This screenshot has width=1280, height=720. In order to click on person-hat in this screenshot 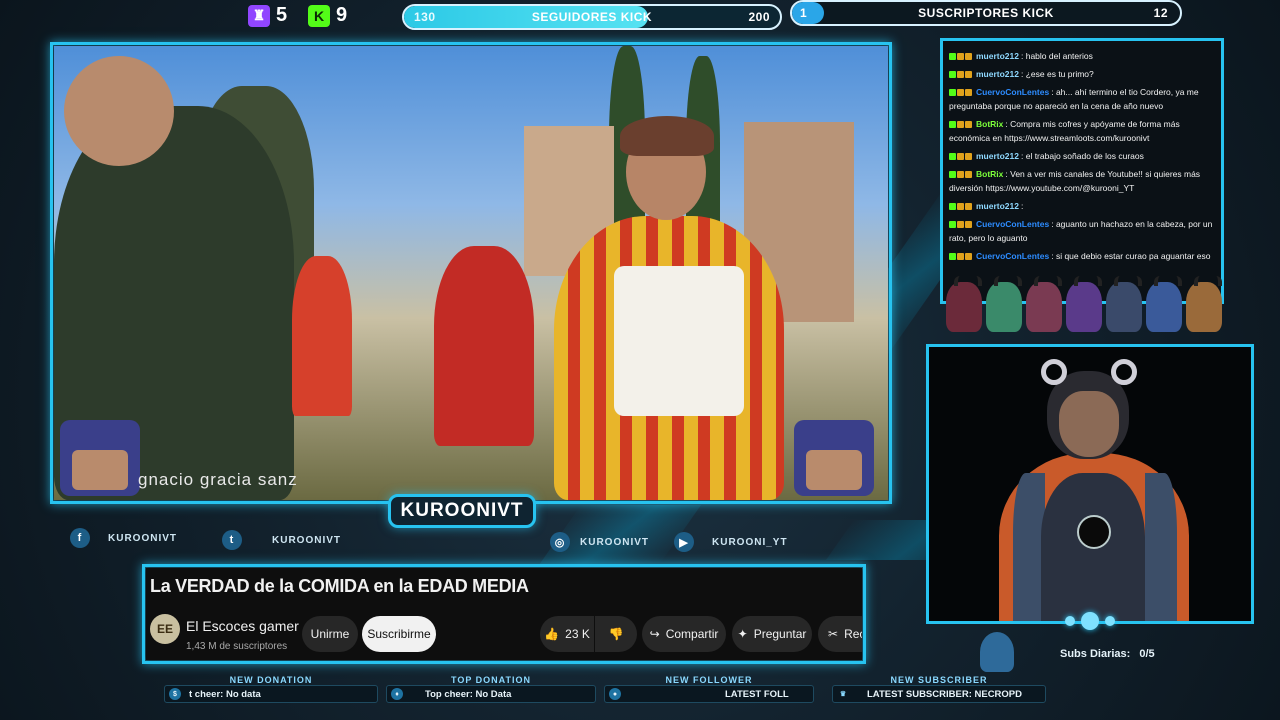, I will do `click(667, 136)`.